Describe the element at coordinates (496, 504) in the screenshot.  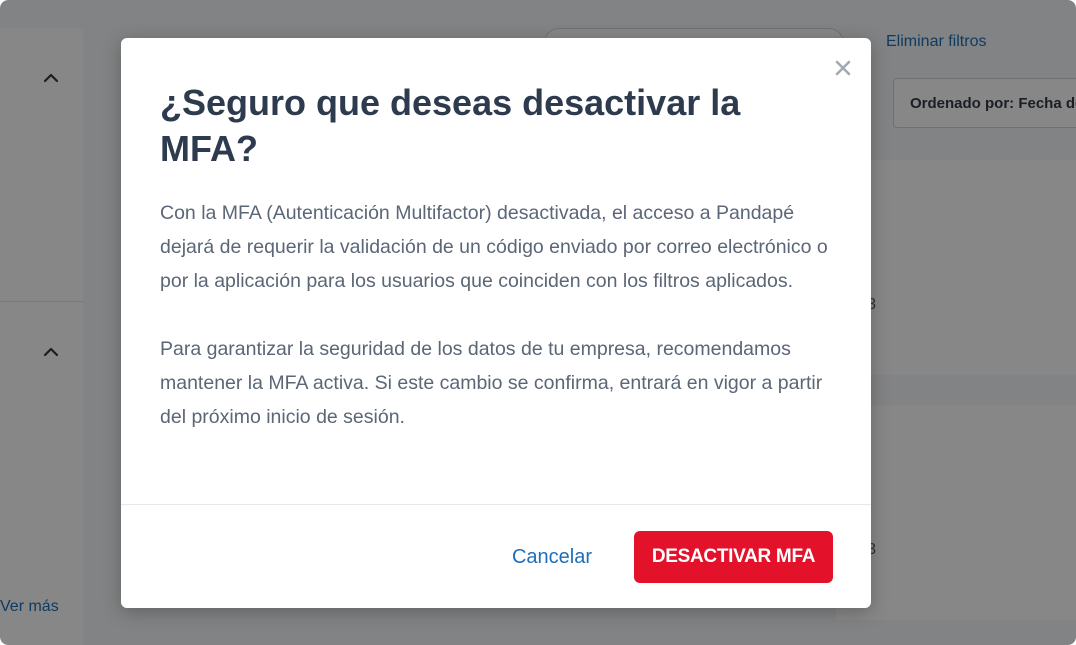
I see `dialog-divider` at that location.